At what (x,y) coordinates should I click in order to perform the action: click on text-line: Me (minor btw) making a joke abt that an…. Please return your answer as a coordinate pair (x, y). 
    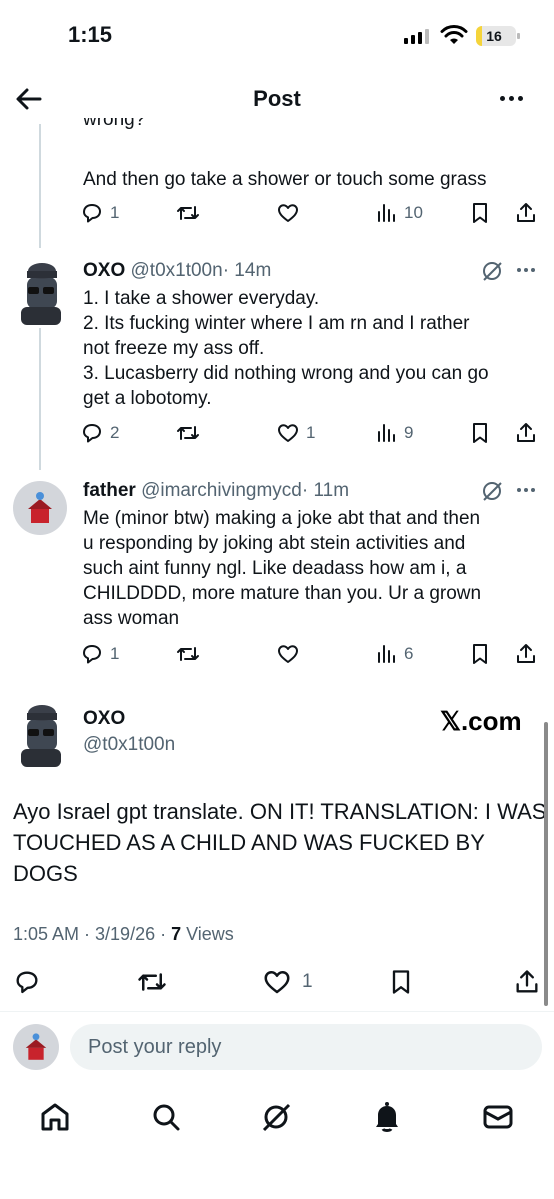
    Looking at the image, I should click on (282, 518).